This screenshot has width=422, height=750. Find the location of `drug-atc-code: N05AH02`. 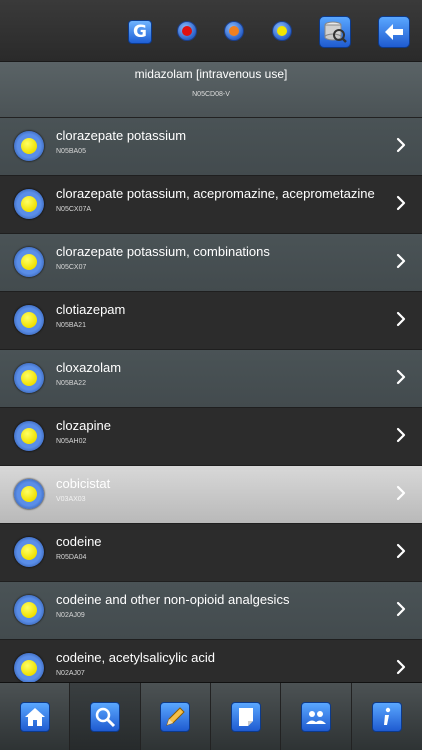

drug-atc-code: N05AH02 is located at coordinates (71, 441).